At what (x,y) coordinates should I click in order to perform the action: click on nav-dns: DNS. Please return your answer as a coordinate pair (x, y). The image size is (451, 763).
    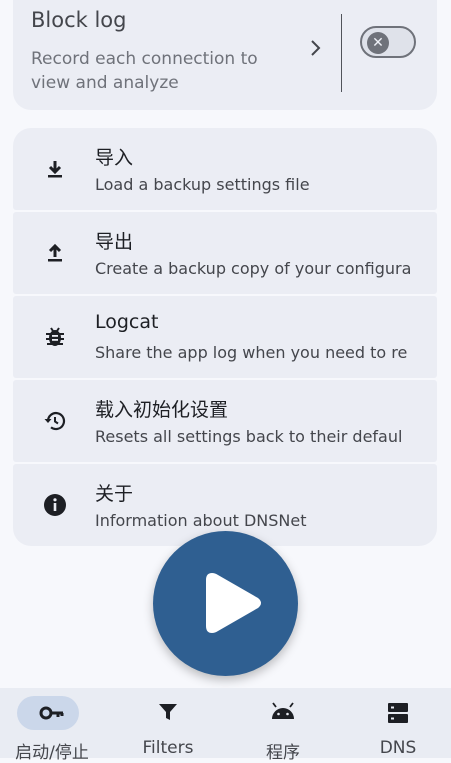
    Looking at the image, I should click on (396, 723).